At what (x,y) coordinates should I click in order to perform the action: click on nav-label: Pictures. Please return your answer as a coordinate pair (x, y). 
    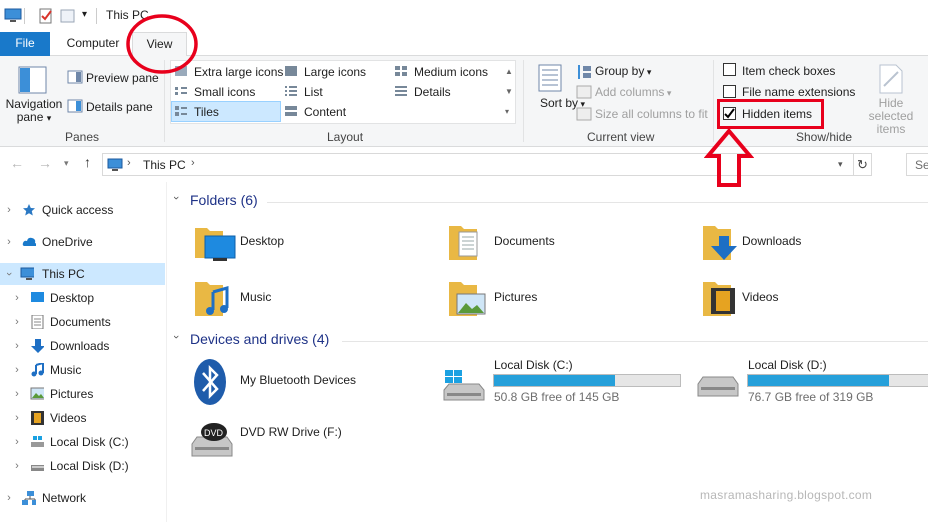
    Looking at the image, I should click on (72, 394).